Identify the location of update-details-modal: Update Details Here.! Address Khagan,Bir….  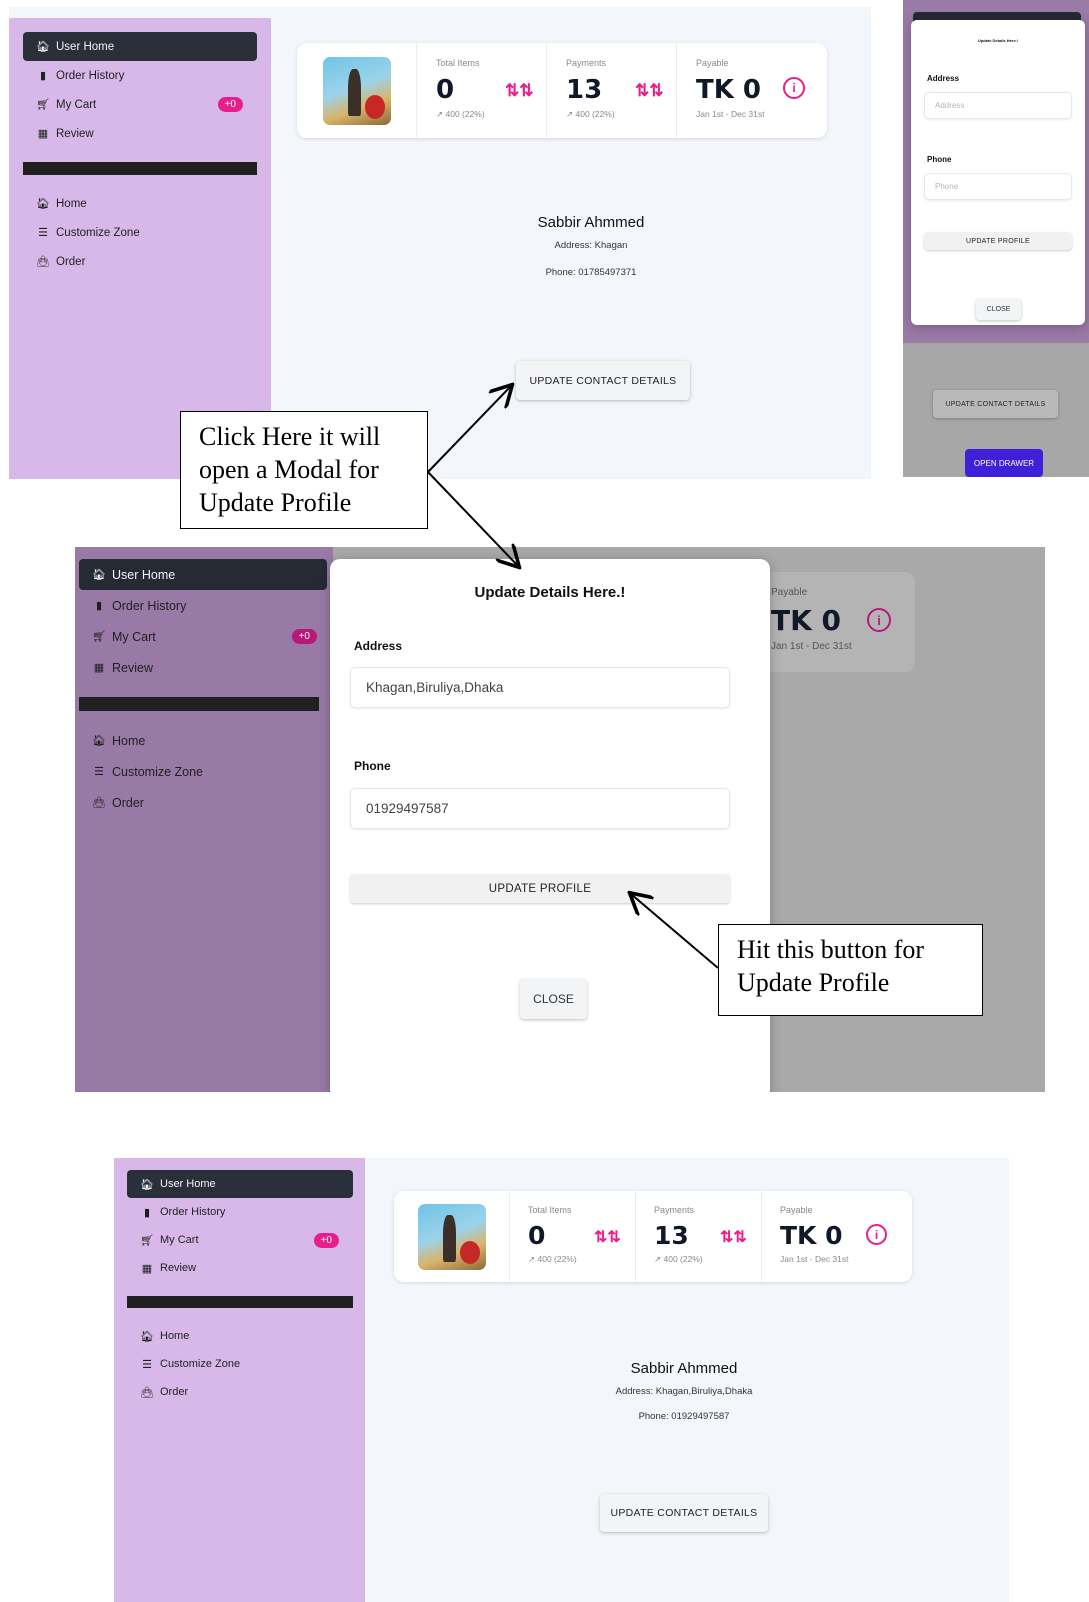
(550, 825).